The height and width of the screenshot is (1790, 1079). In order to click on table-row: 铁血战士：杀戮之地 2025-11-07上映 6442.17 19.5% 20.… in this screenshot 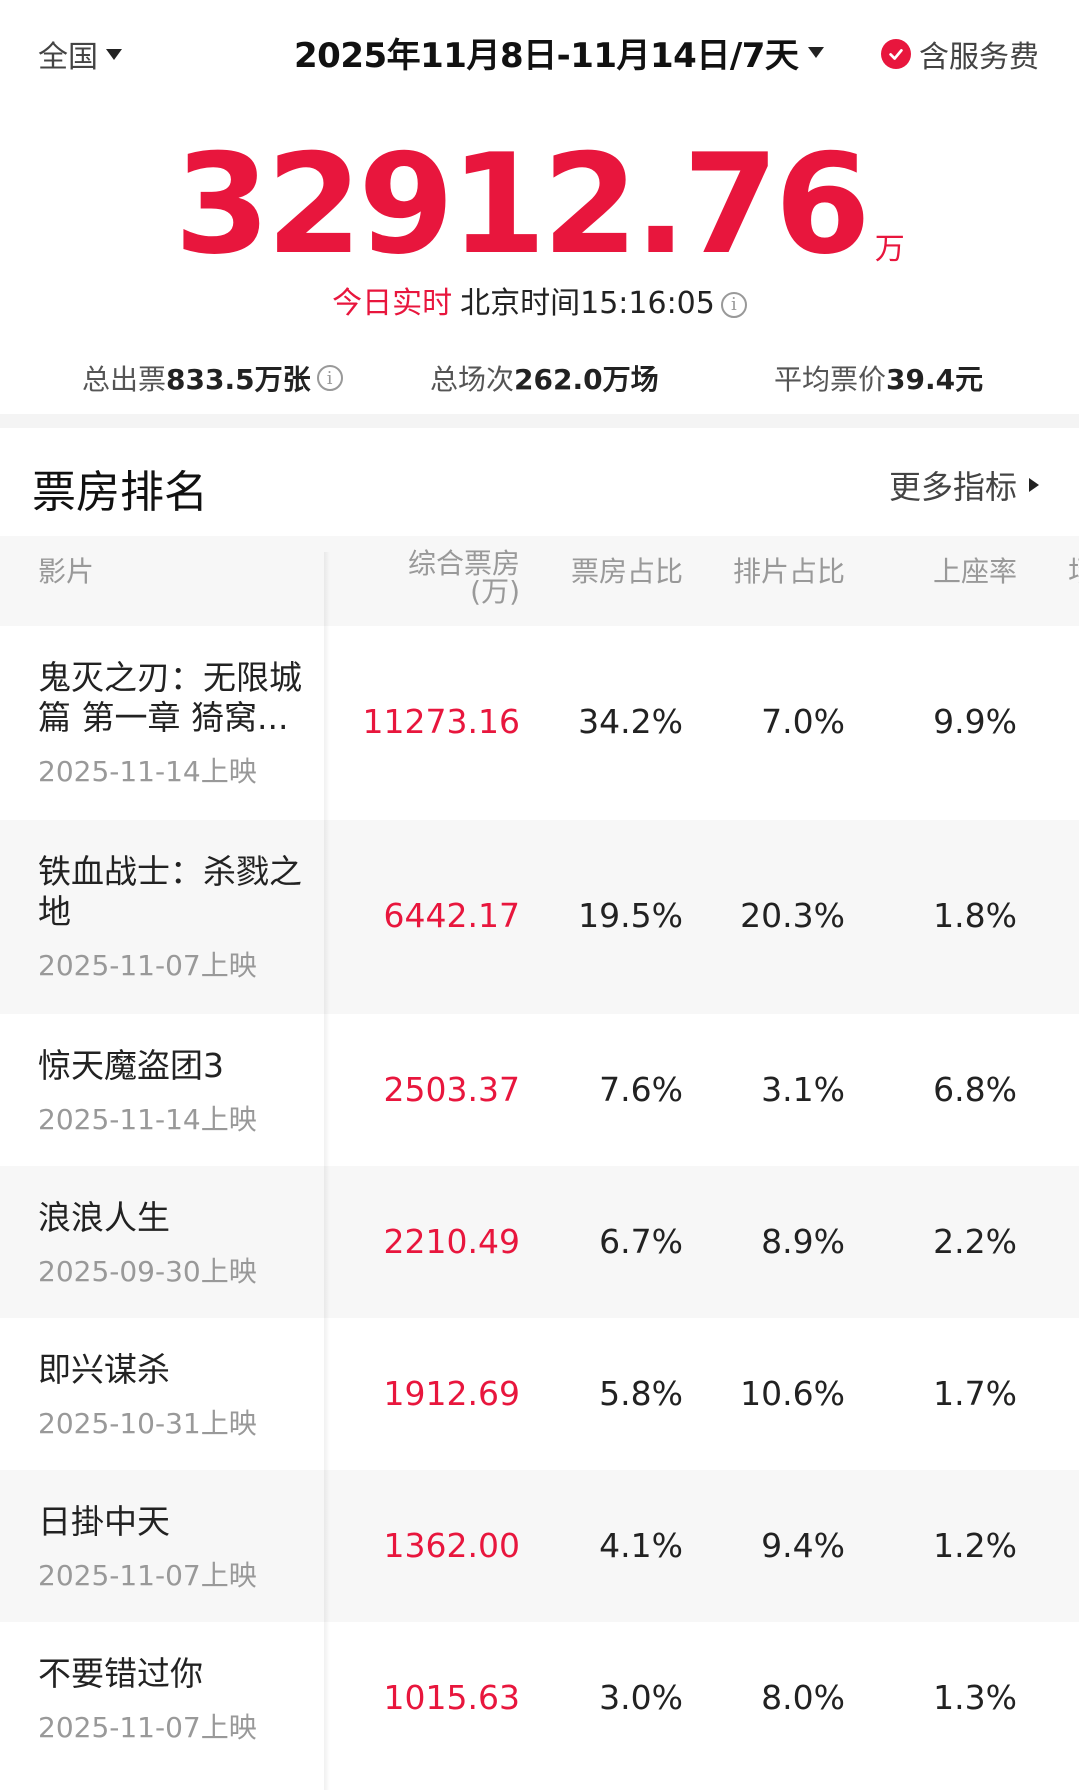, I will do `click(539, 917)`.